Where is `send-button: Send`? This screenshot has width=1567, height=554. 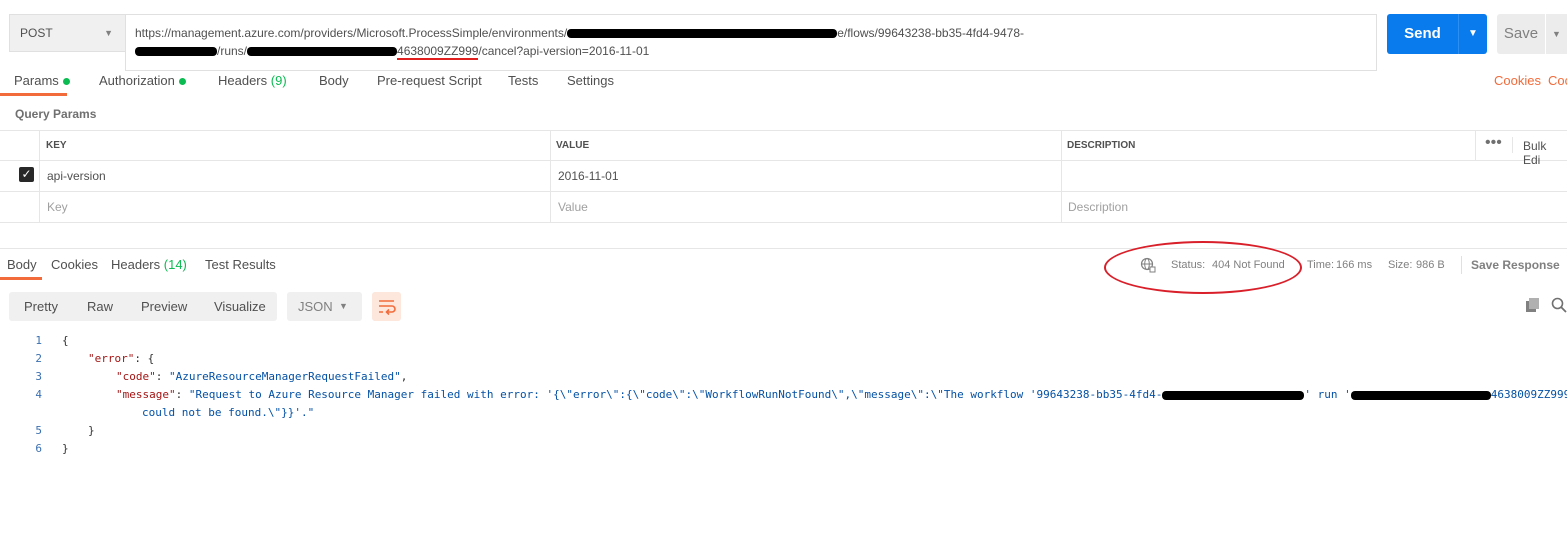
send-button: Send is located at coordinates (1422, 34).